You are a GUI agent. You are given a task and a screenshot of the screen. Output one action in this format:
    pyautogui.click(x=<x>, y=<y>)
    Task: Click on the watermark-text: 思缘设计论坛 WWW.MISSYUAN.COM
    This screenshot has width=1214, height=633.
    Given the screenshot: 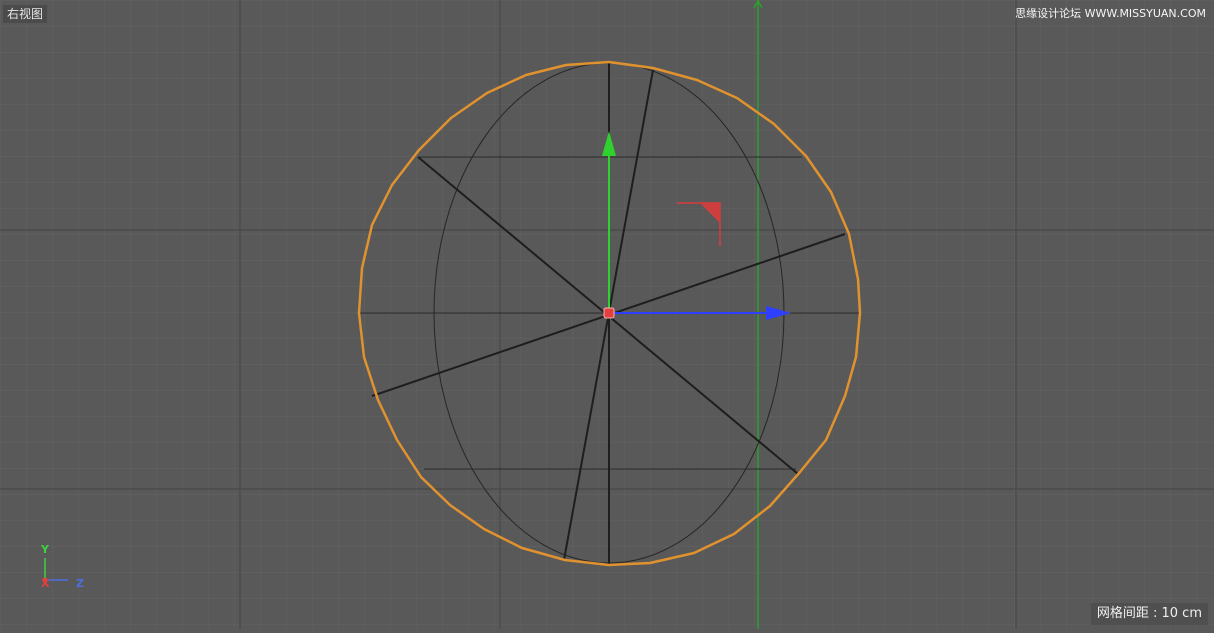 What is the action you would take?
    pyautogui.click(x=1110, y=13)
    